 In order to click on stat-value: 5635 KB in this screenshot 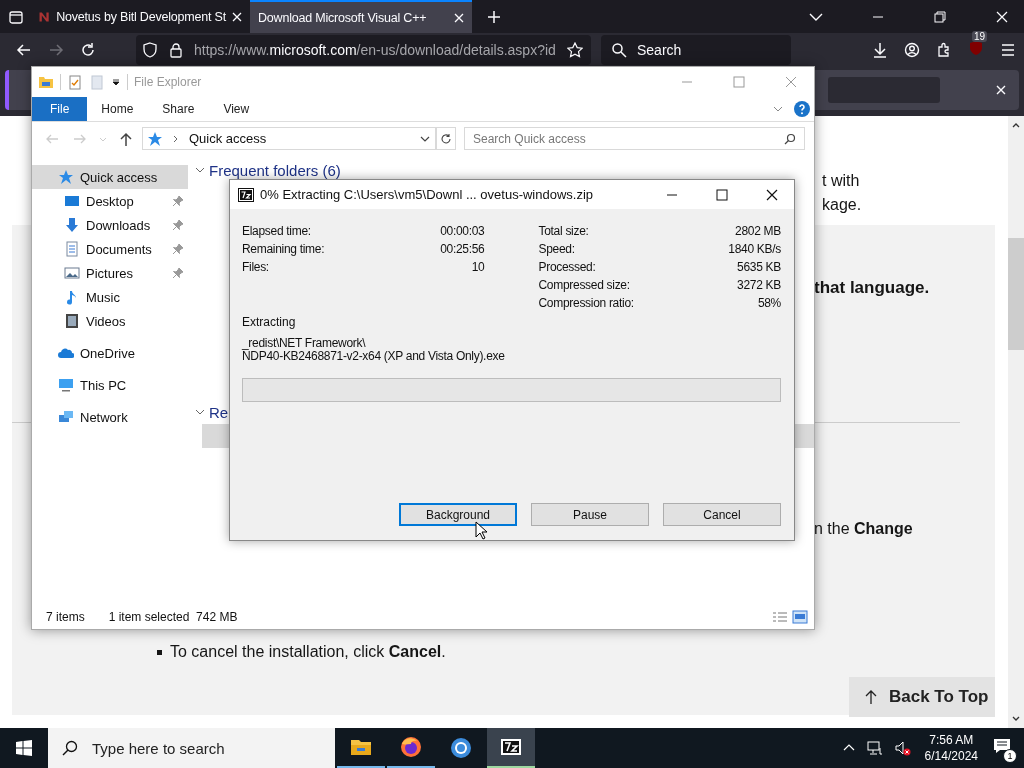, I will do `click(759, 267)`.